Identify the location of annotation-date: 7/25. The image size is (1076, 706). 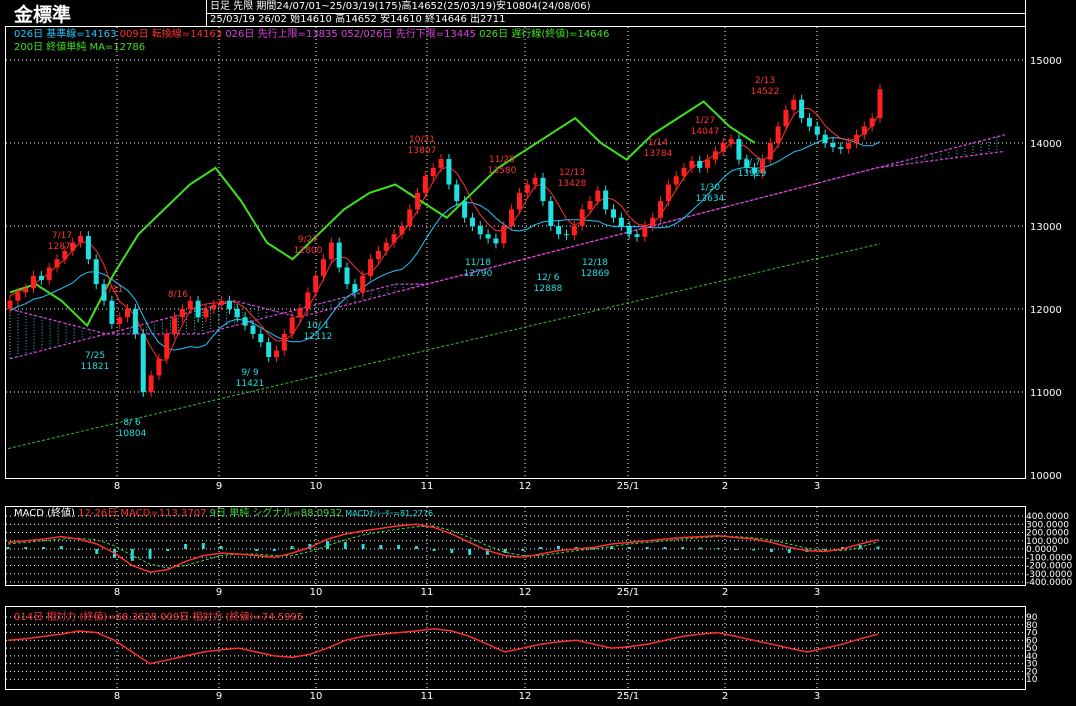
(95, 356).